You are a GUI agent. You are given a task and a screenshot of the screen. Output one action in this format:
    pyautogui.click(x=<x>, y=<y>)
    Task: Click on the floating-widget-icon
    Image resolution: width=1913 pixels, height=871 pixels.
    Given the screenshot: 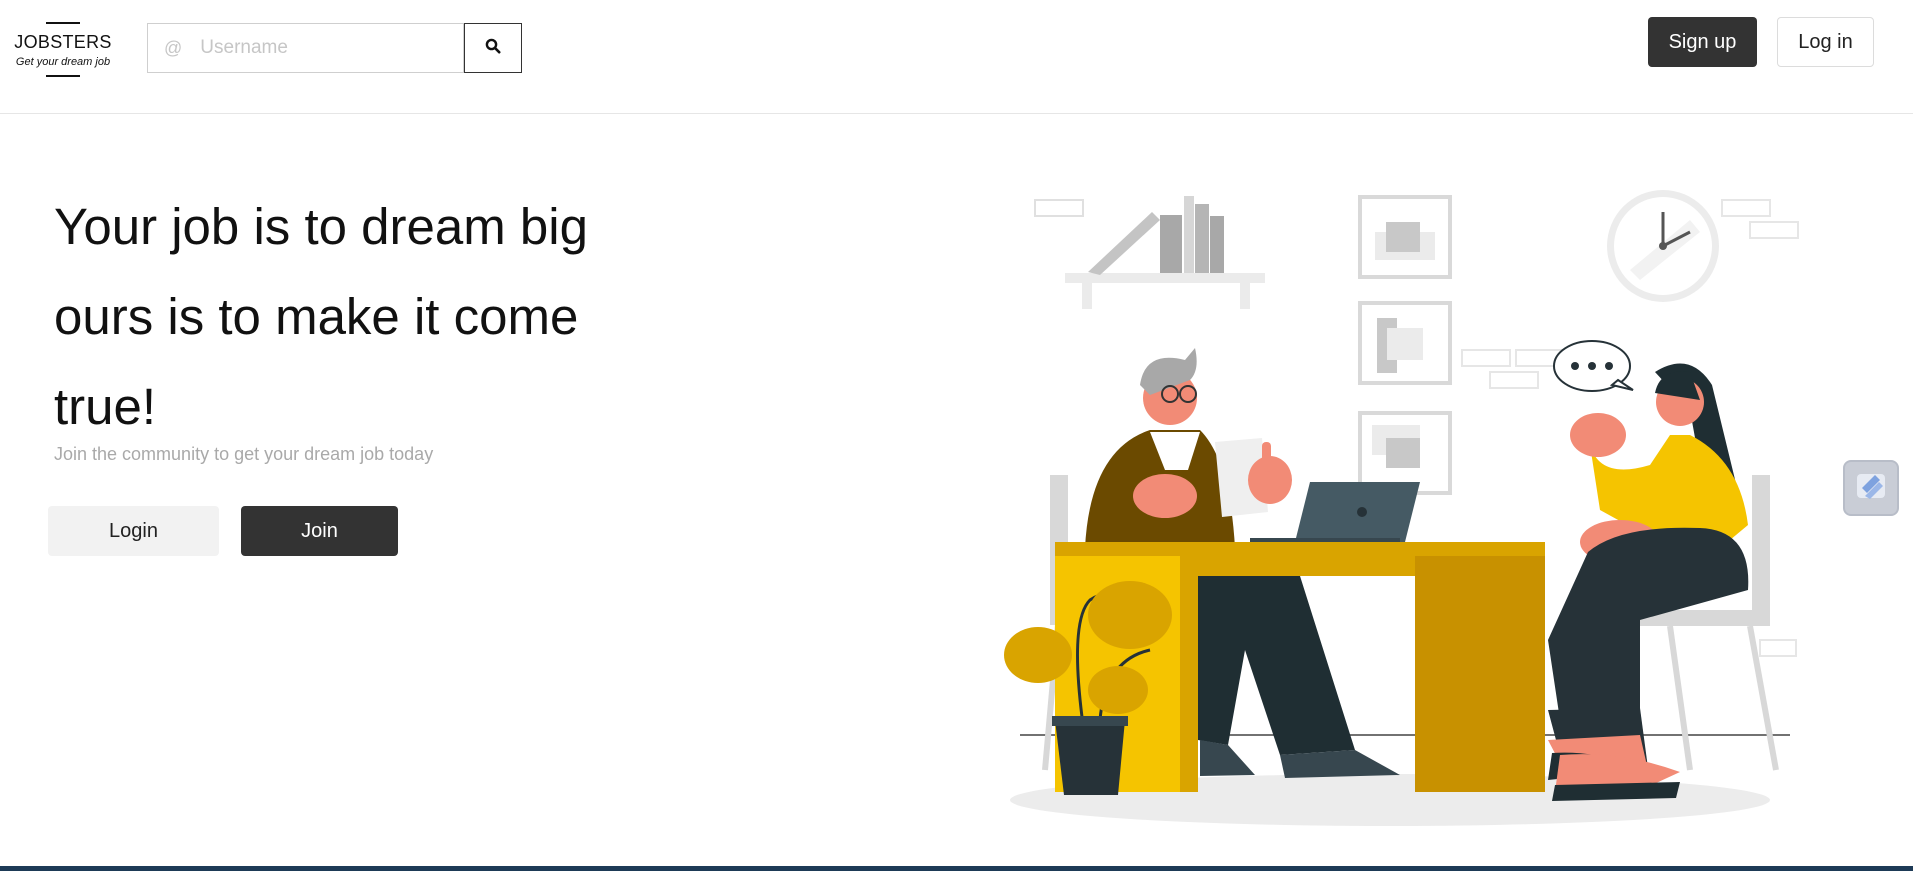 What is the action you would take?
    pyautogui.click(x=1871, y=488)
    